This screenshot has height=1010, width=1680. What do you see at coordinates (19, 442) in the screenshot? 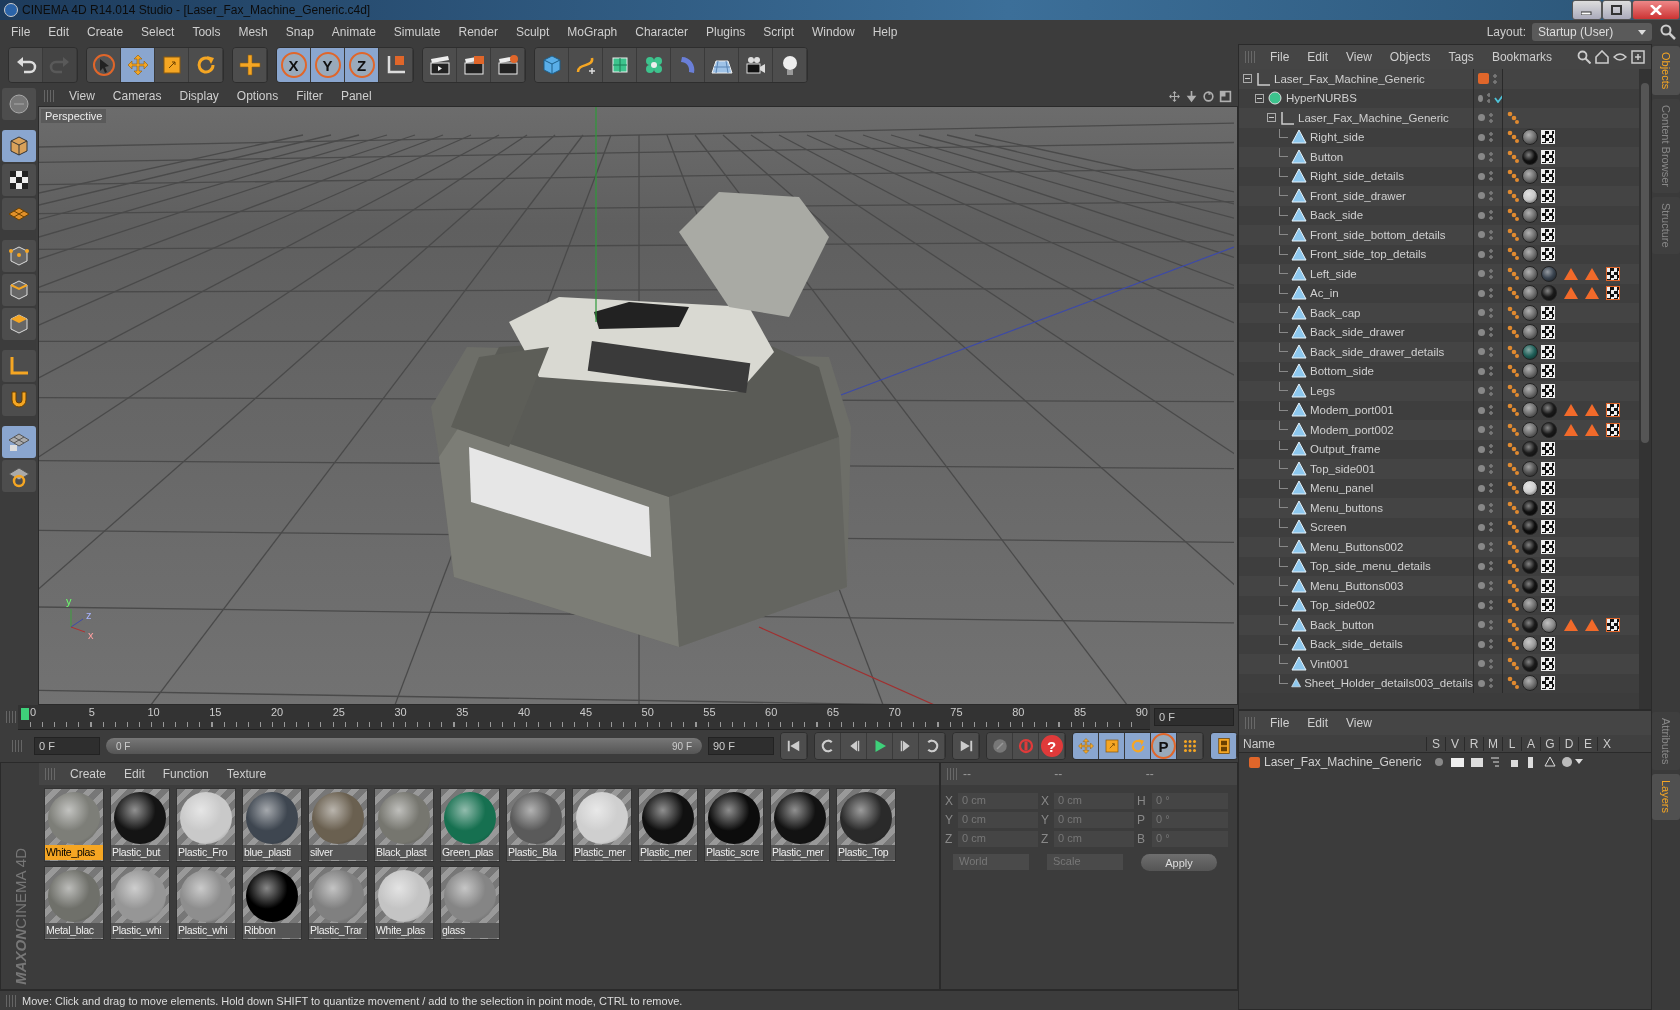
I see `grid-lock-button` at bounding box center [19, 442].